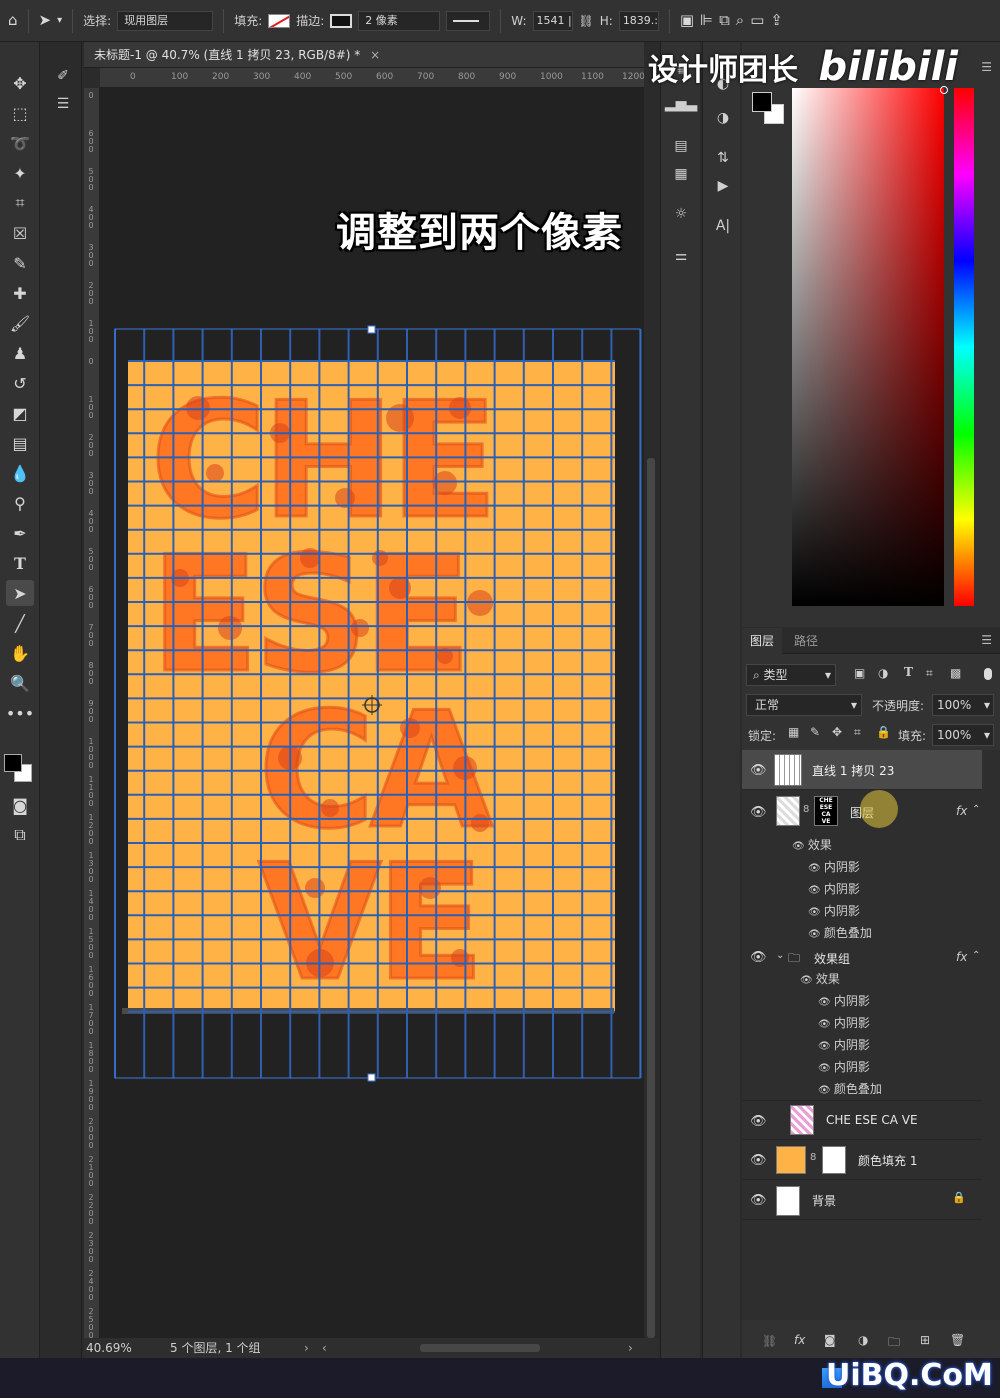 This screenshot has width=1000, height=1398. Describe the element at coordinates (20, 713) in the screenshot. I see `more-tools-icon: •••` at that location.